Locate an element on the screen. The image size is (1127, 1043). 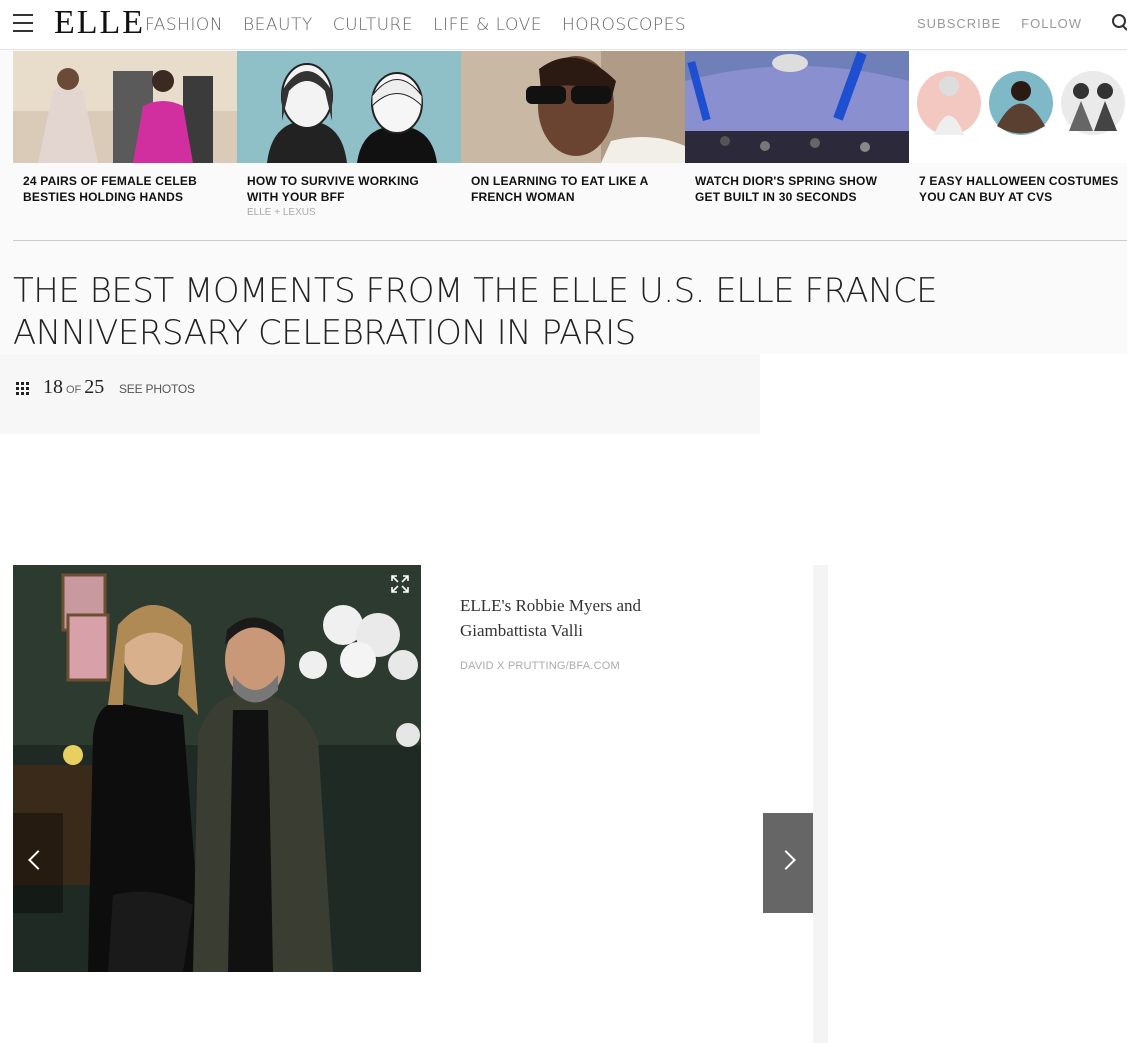
section-divider is located at coordinates (570, 240).